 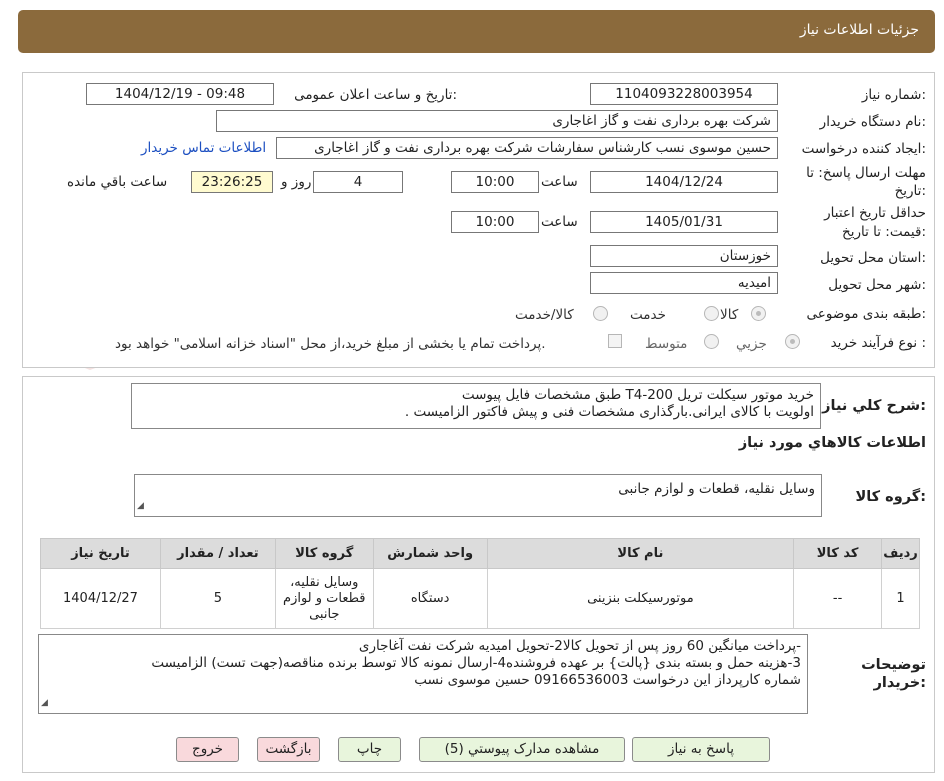 What do you see at coordinates (878, 343) in the screenshot?
I see `process-label: نوع فرآیند خرید :` at bounding box center [878, 343].